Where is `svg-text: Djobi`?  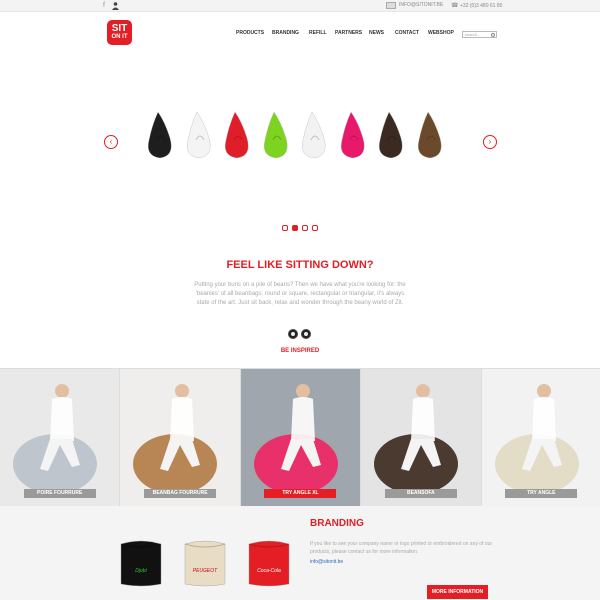 svg-text: Djobi is located at coordinates (141, 571).